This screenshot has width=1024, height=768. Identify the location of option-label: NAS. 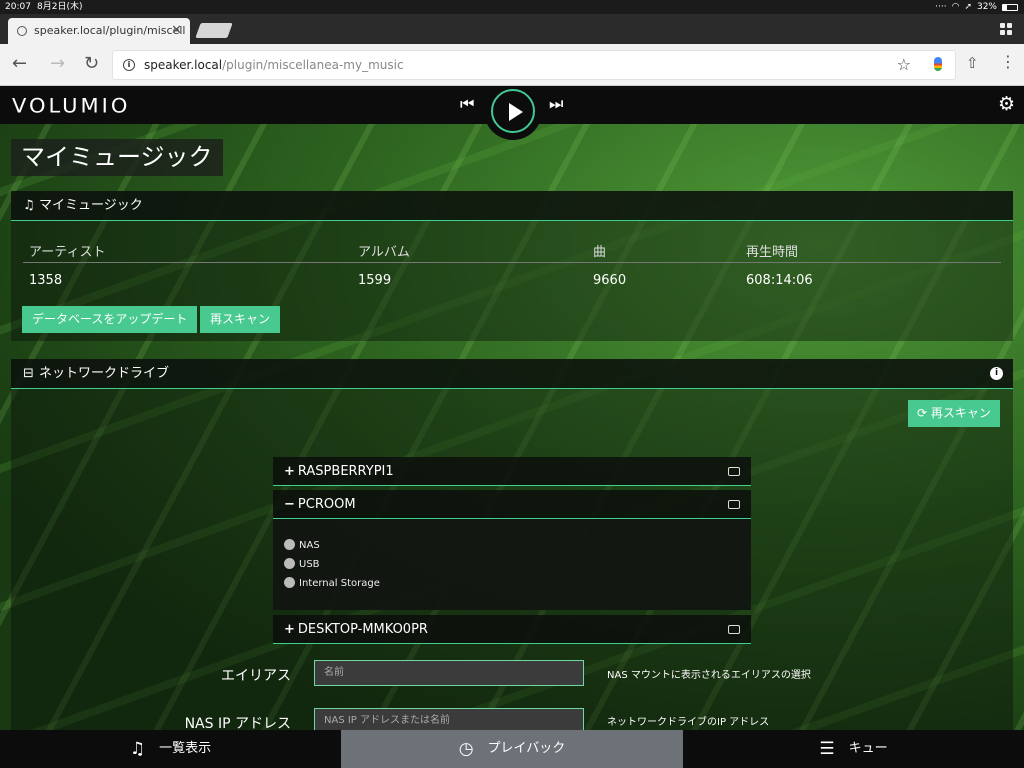
(309, 545).